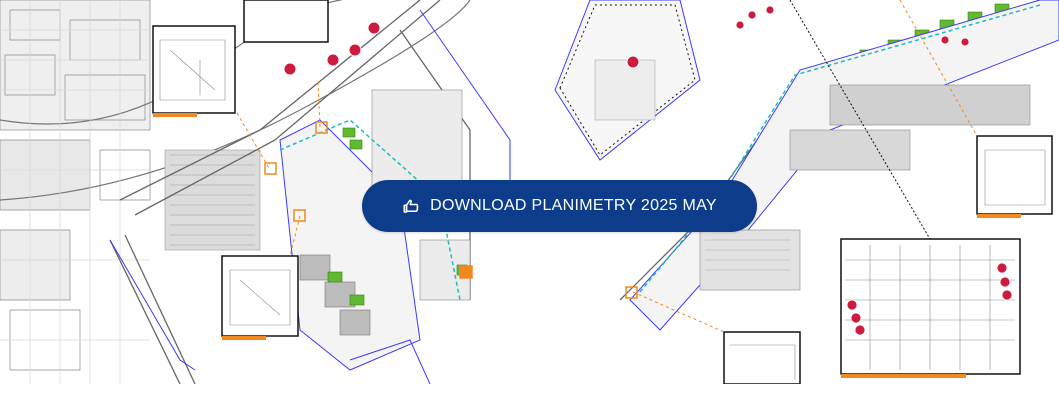 The image size is (1059, 420). What do you see at coordinates (529, 402) in the screenshot?
I see `bottom-whitespace` at bounding box center [529, 402].